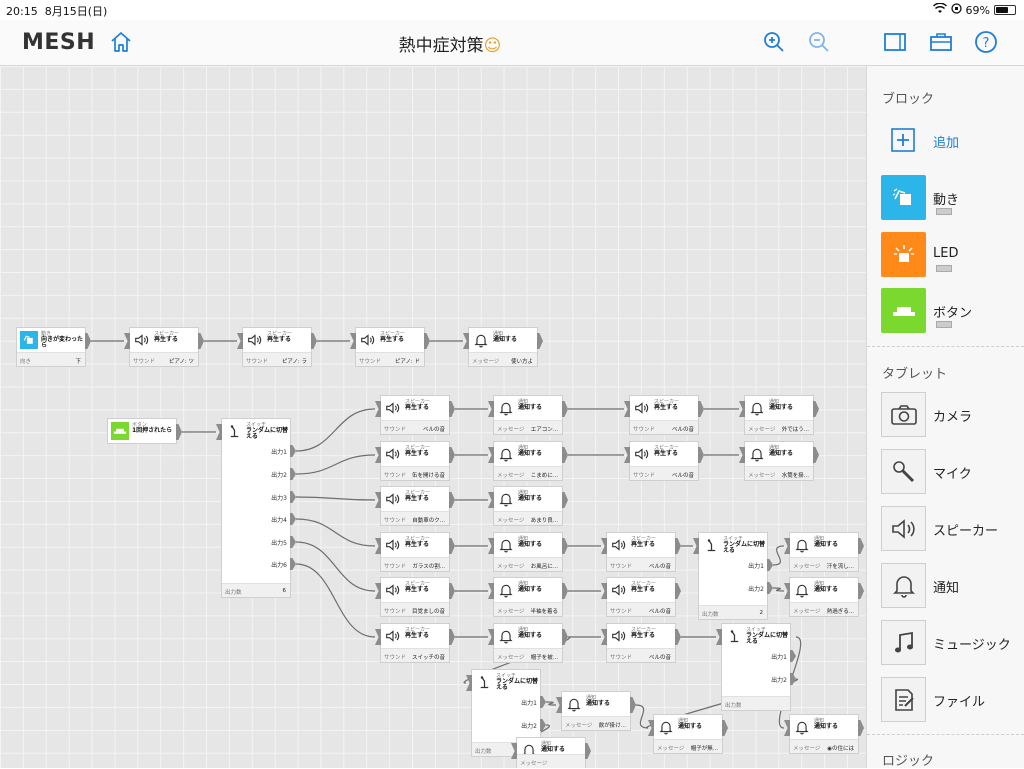  What do you see at coordinates (774, 42) in the screenshot?
I see `zoom-in-icon` at bounding box center [774, 42].